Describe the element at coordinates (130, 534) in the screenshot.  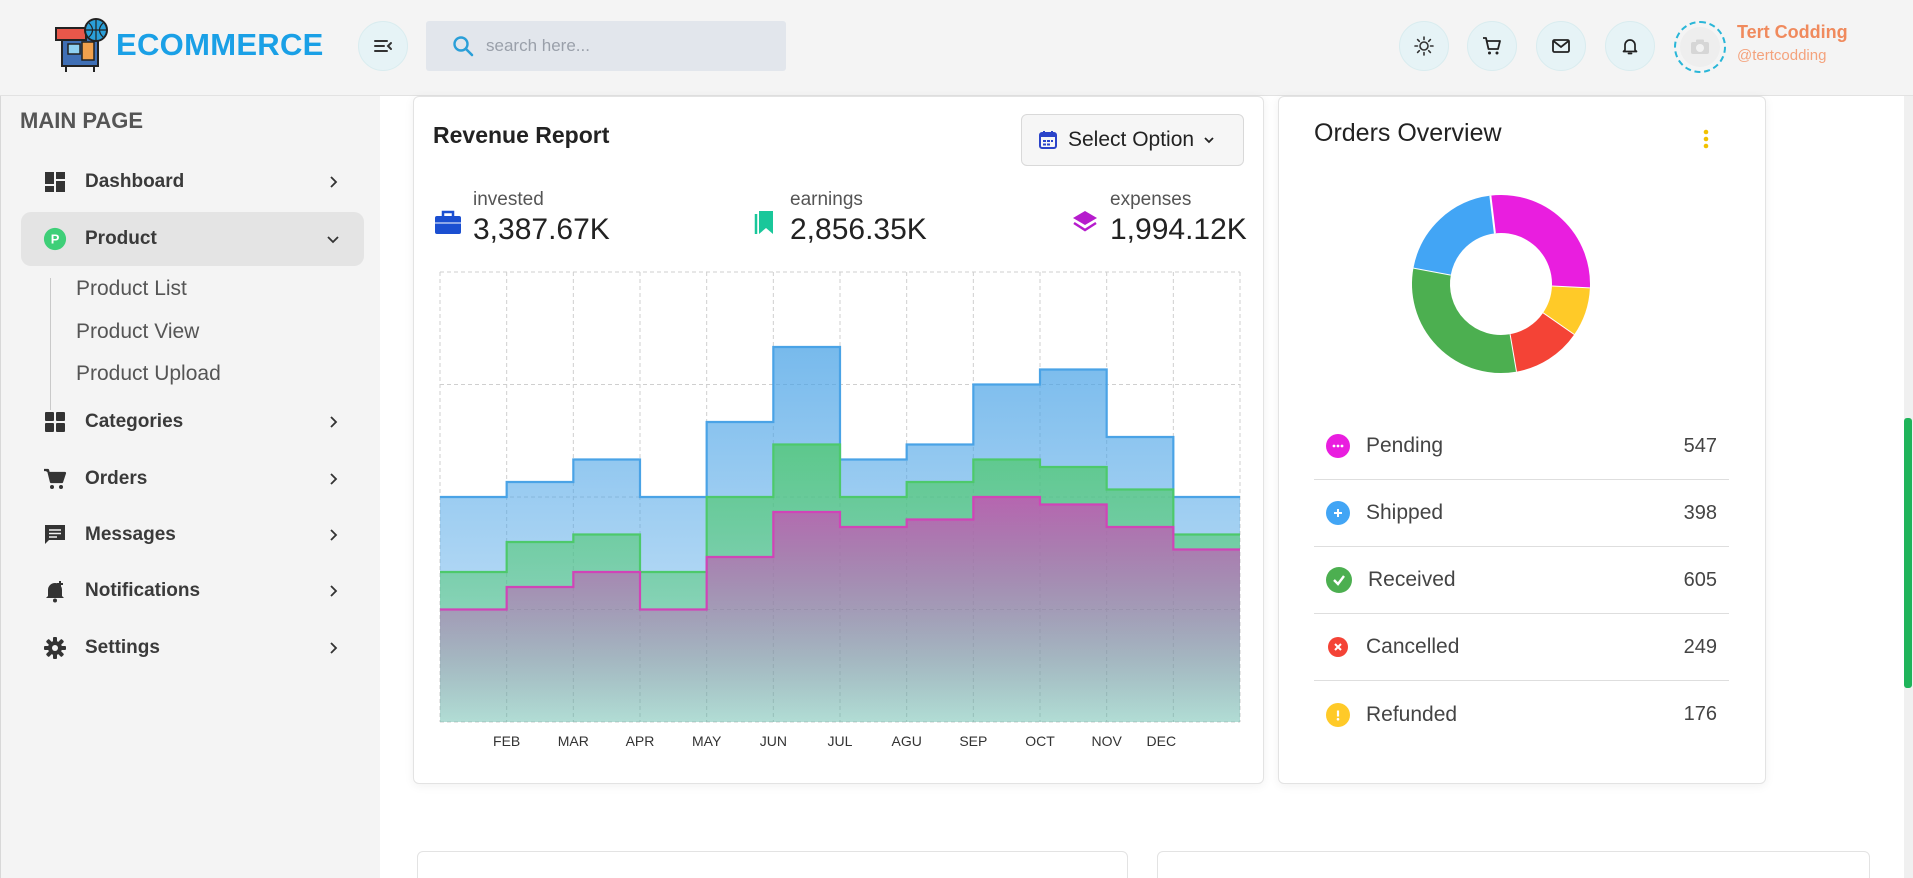
I see `sidebar-item-label: Messages` at that location.